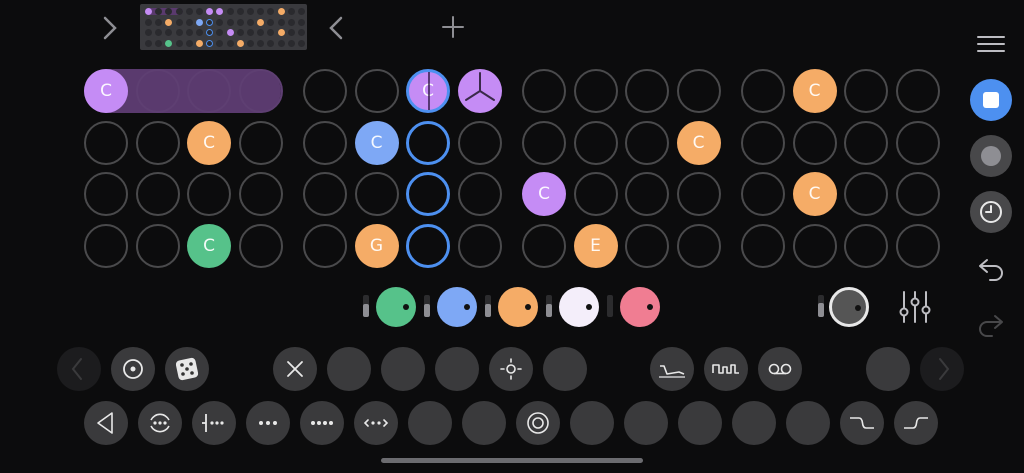  I want to click on pad-r2-c4, so click(260, 143).